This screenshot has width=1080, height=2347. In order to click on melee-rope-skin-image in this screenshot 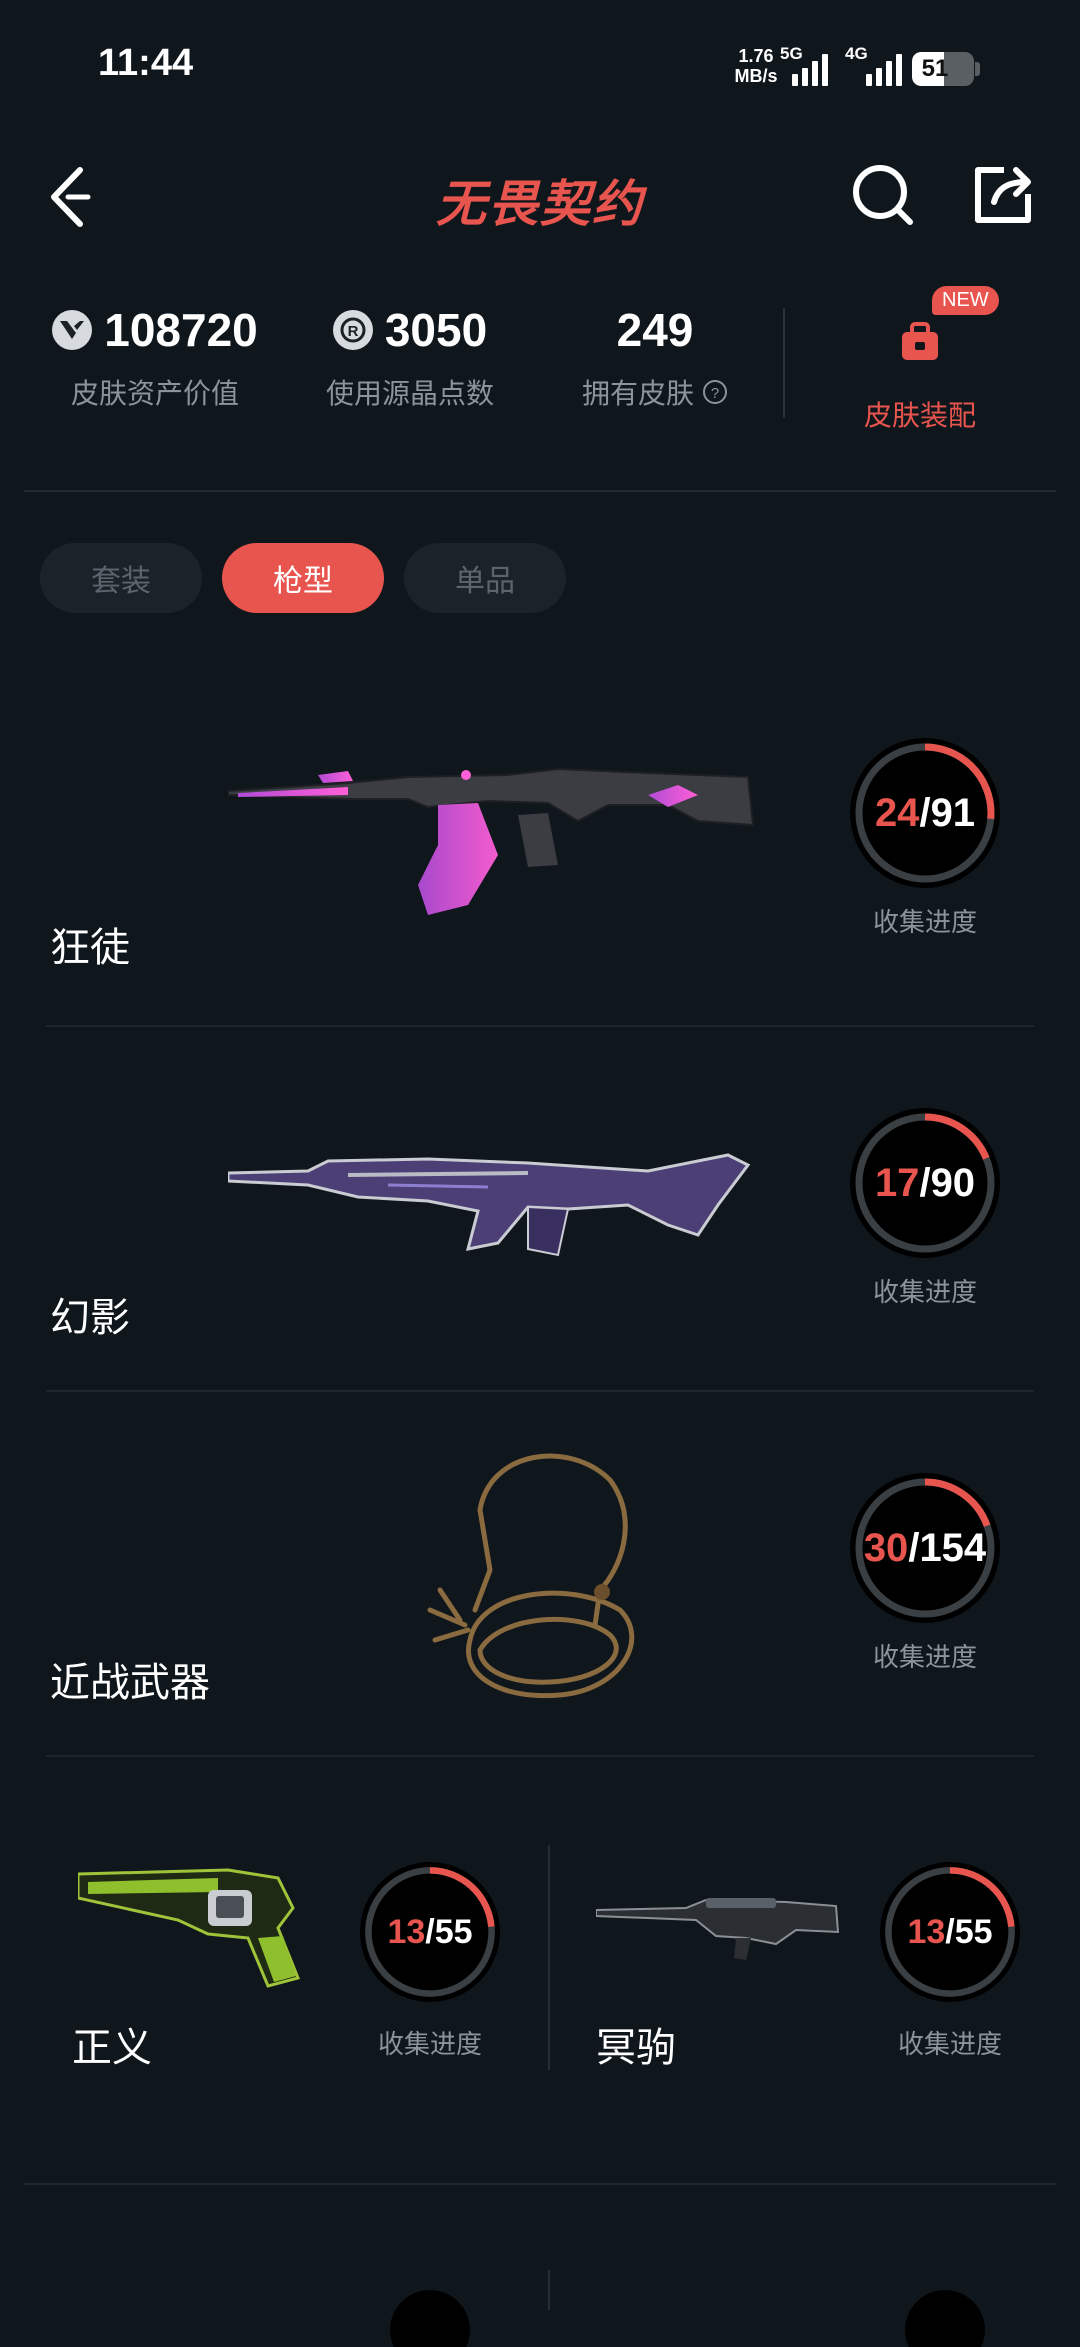, I will do `click(531, 1576)`.